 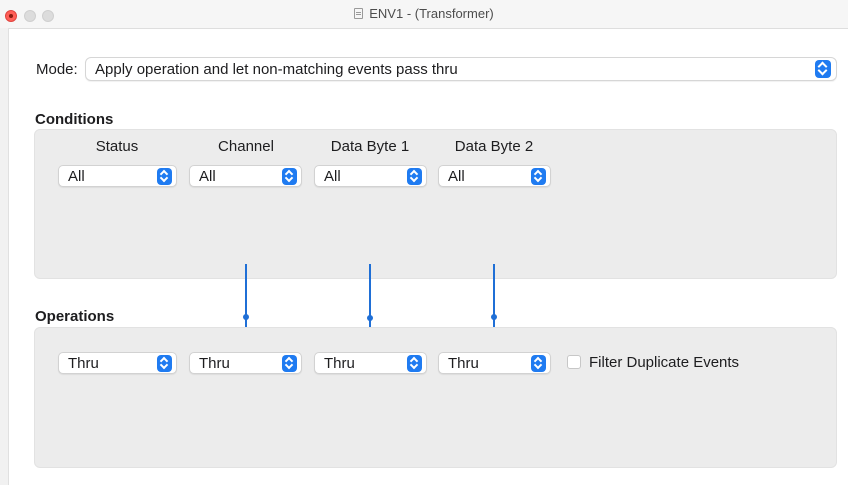 I want to click on data-byte-1-condition-popup: All, so click(x=370, y=176).